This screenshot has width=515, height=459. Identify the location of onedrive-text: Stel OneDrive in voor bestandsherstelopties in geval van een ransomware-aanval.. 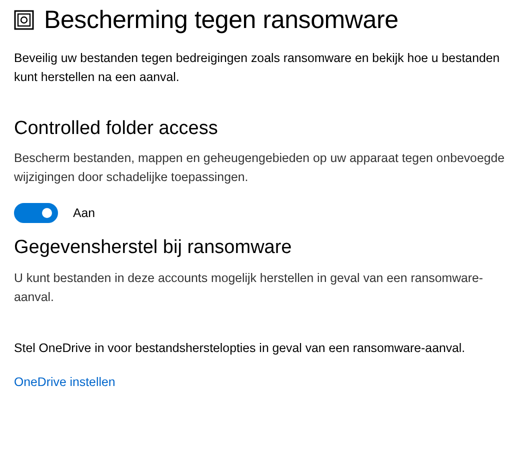
(240, 348).